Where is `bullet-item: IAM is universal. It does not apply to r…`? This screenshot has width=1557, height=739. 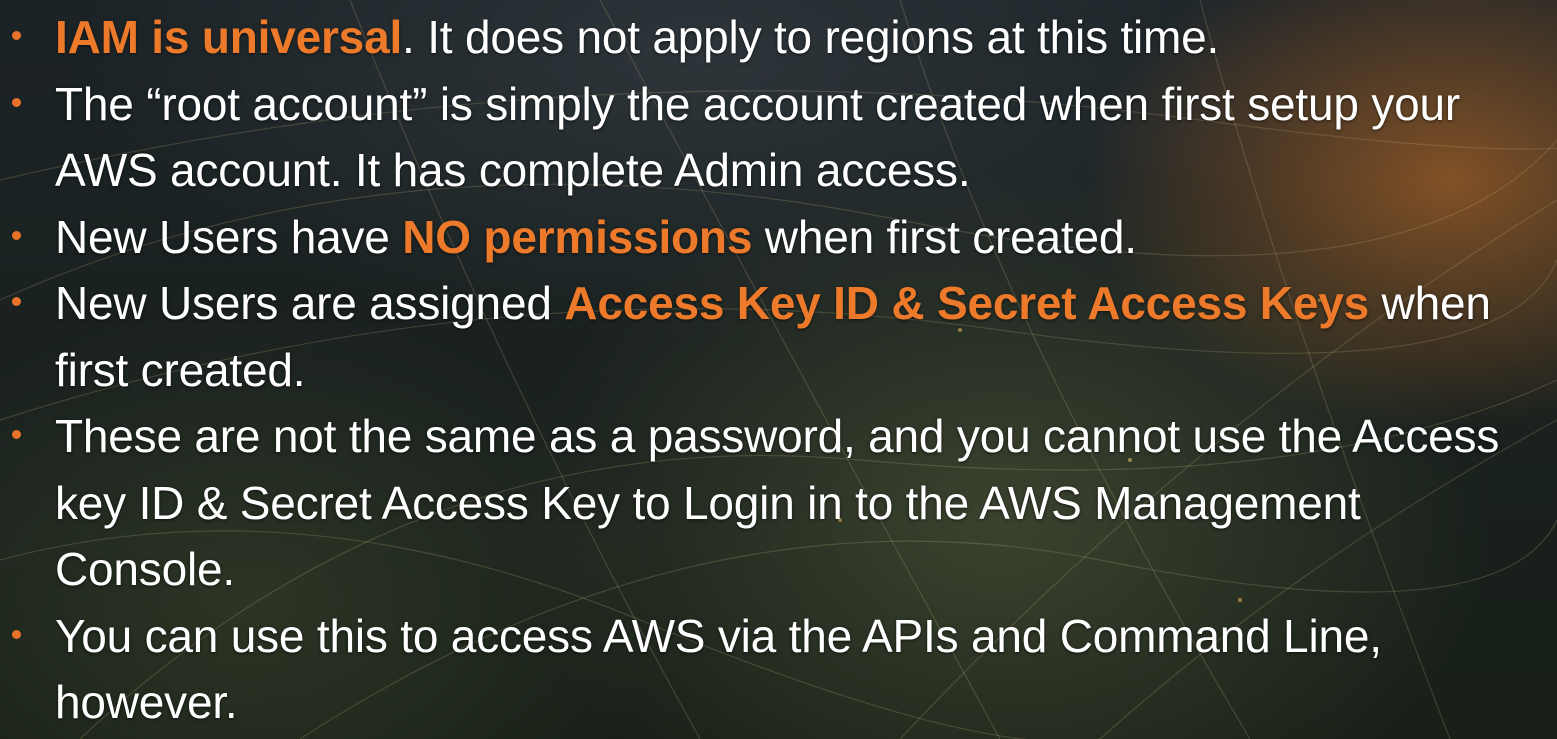
bullet-item: IAM is universal. It does not apply to r… is located at coordinates (778, 37).